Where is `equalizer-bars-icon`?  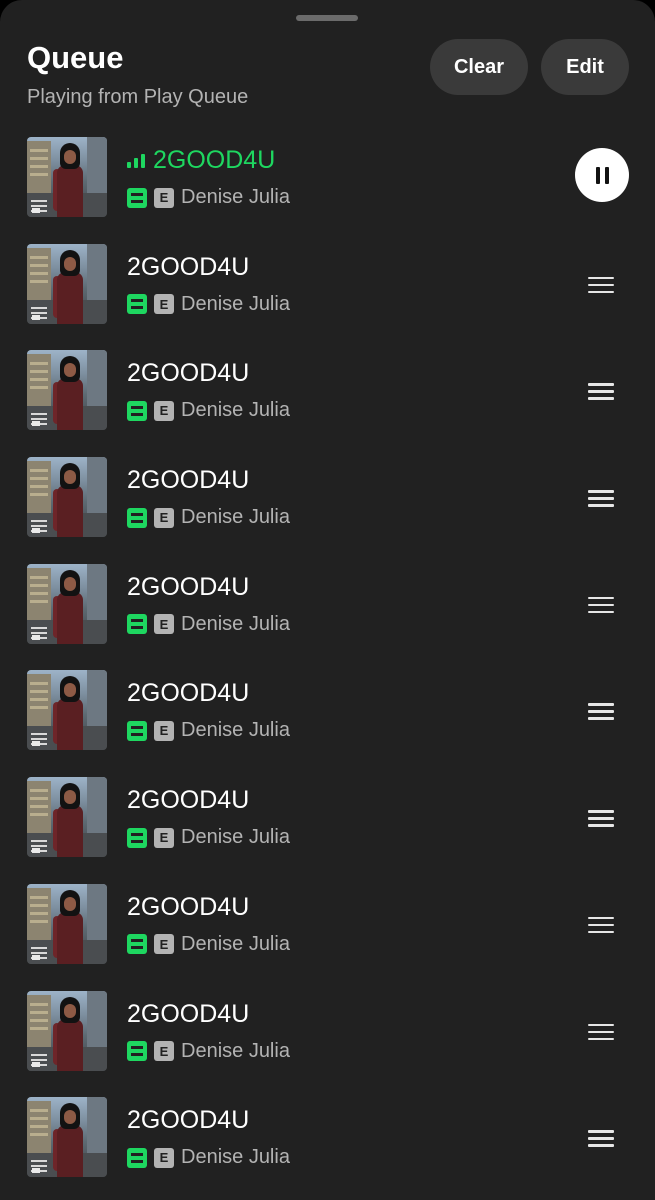 equalizer-bars-icon is located at coordinates (136, 160).